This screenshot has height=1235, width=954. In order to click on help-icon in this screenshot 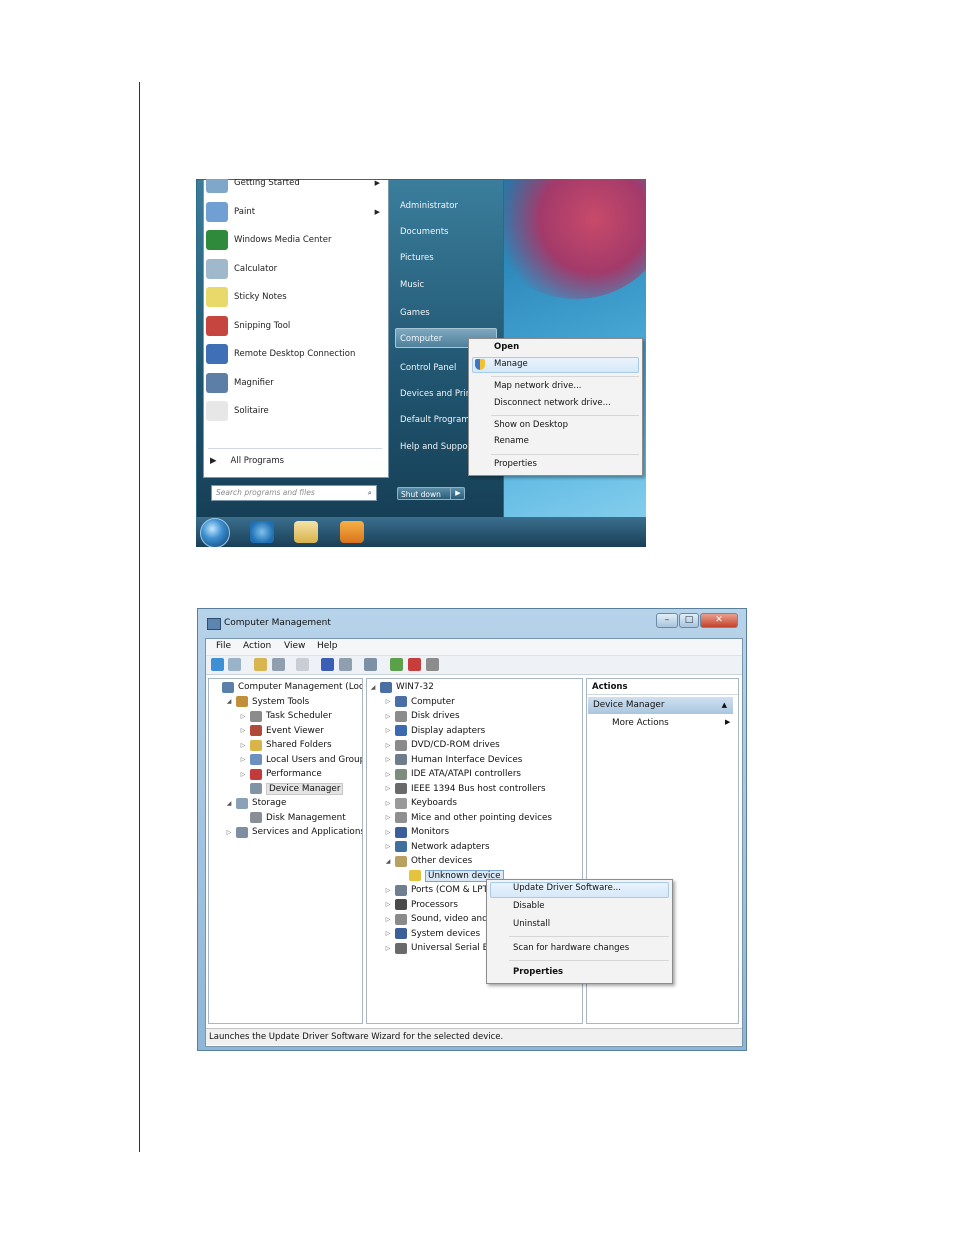, I will do `click(327, 664)`.